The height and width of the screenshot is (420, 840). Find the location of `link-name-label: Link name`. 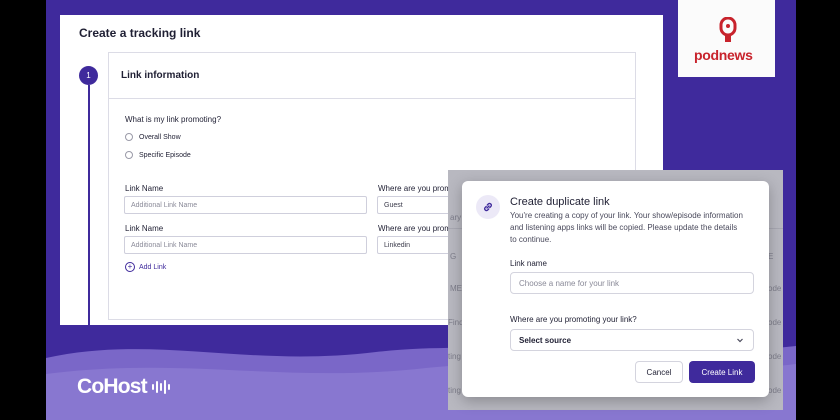

link-name-label: Link name is located at coordinates (528, 263).